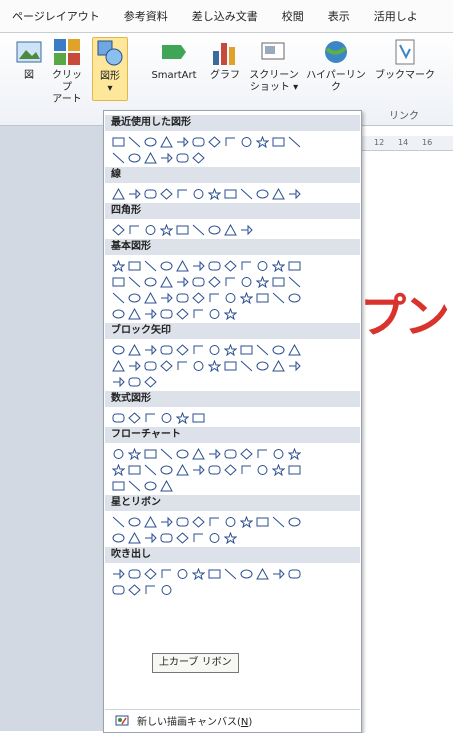 This screenshot has height=733, width=453. I want to click on ribbon-button-chart: グラフ, so click(225, 66).